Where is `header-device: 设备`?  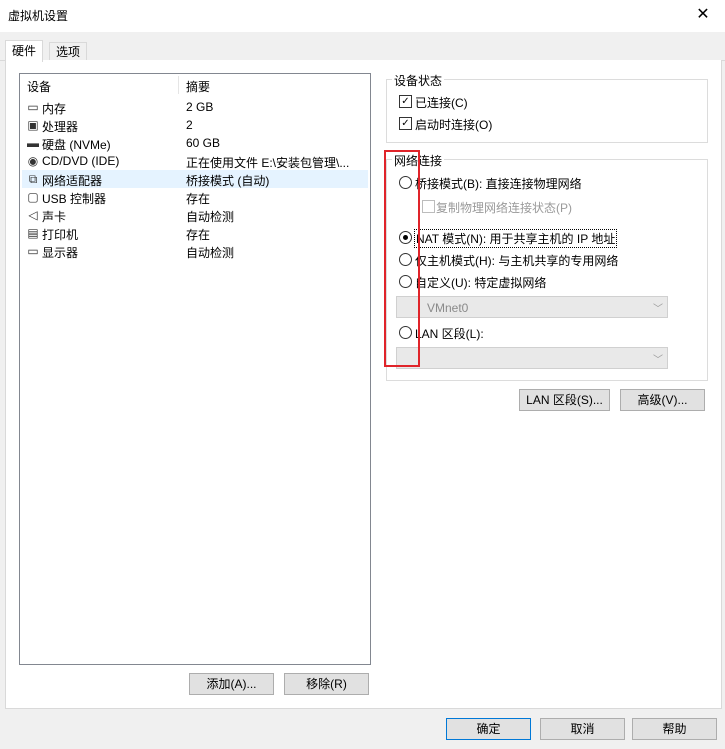 header-device: 设备 is located at coordinates (39, 86).